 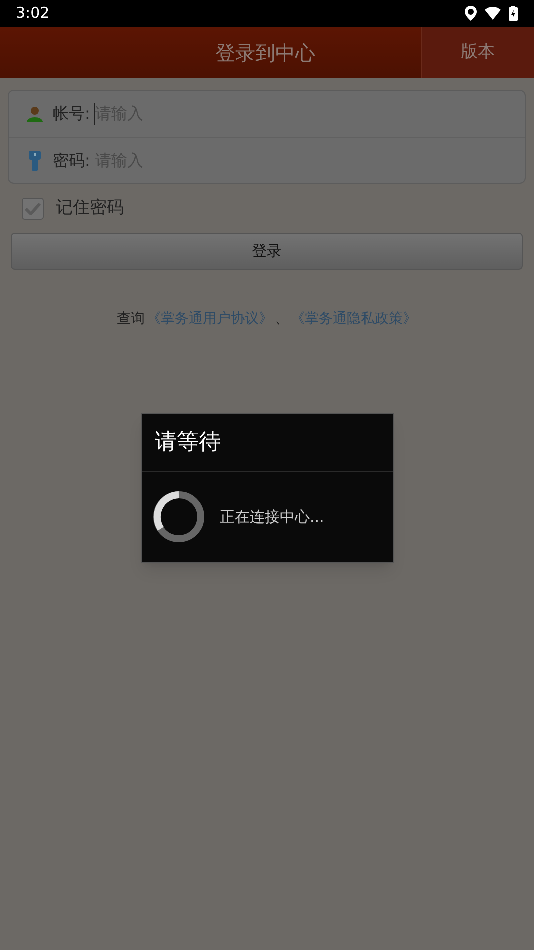 I want to click on wifi-icon, so click(x=493, y=13).